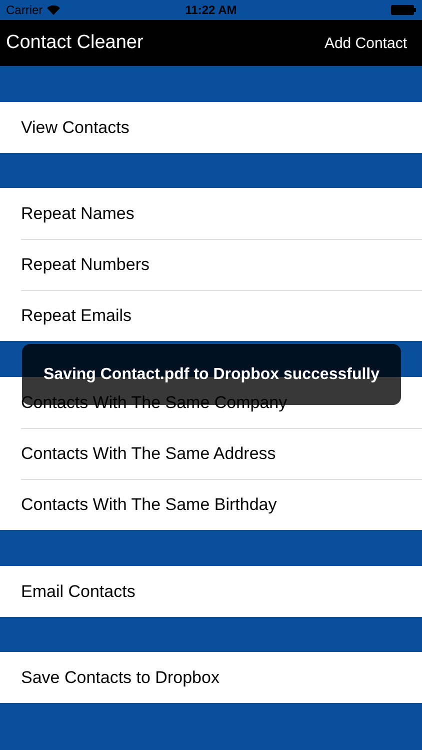  What do you see at coordinates (365, 43) in the screenshot?
I see `add-contact-button: Add Contact` at bounding box center [365, 43].